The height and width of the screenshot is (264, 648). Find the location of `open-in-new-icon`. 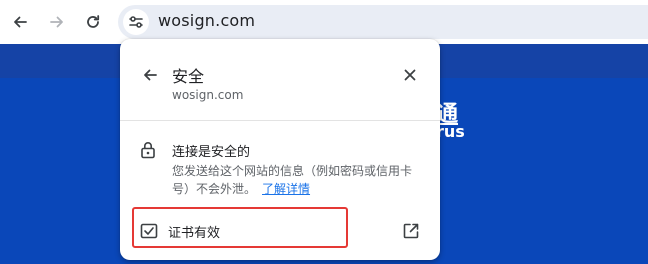

open-in-new-icon is located at coordinates (411, 231).